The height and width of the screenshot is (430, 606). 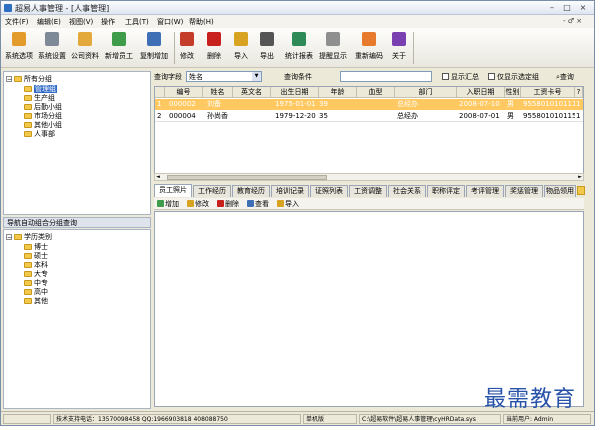 What do you see at coordinates (173, 190) in the screenshot?
I see `tab-photo: 员工照片` at bounding box center [173, 190].